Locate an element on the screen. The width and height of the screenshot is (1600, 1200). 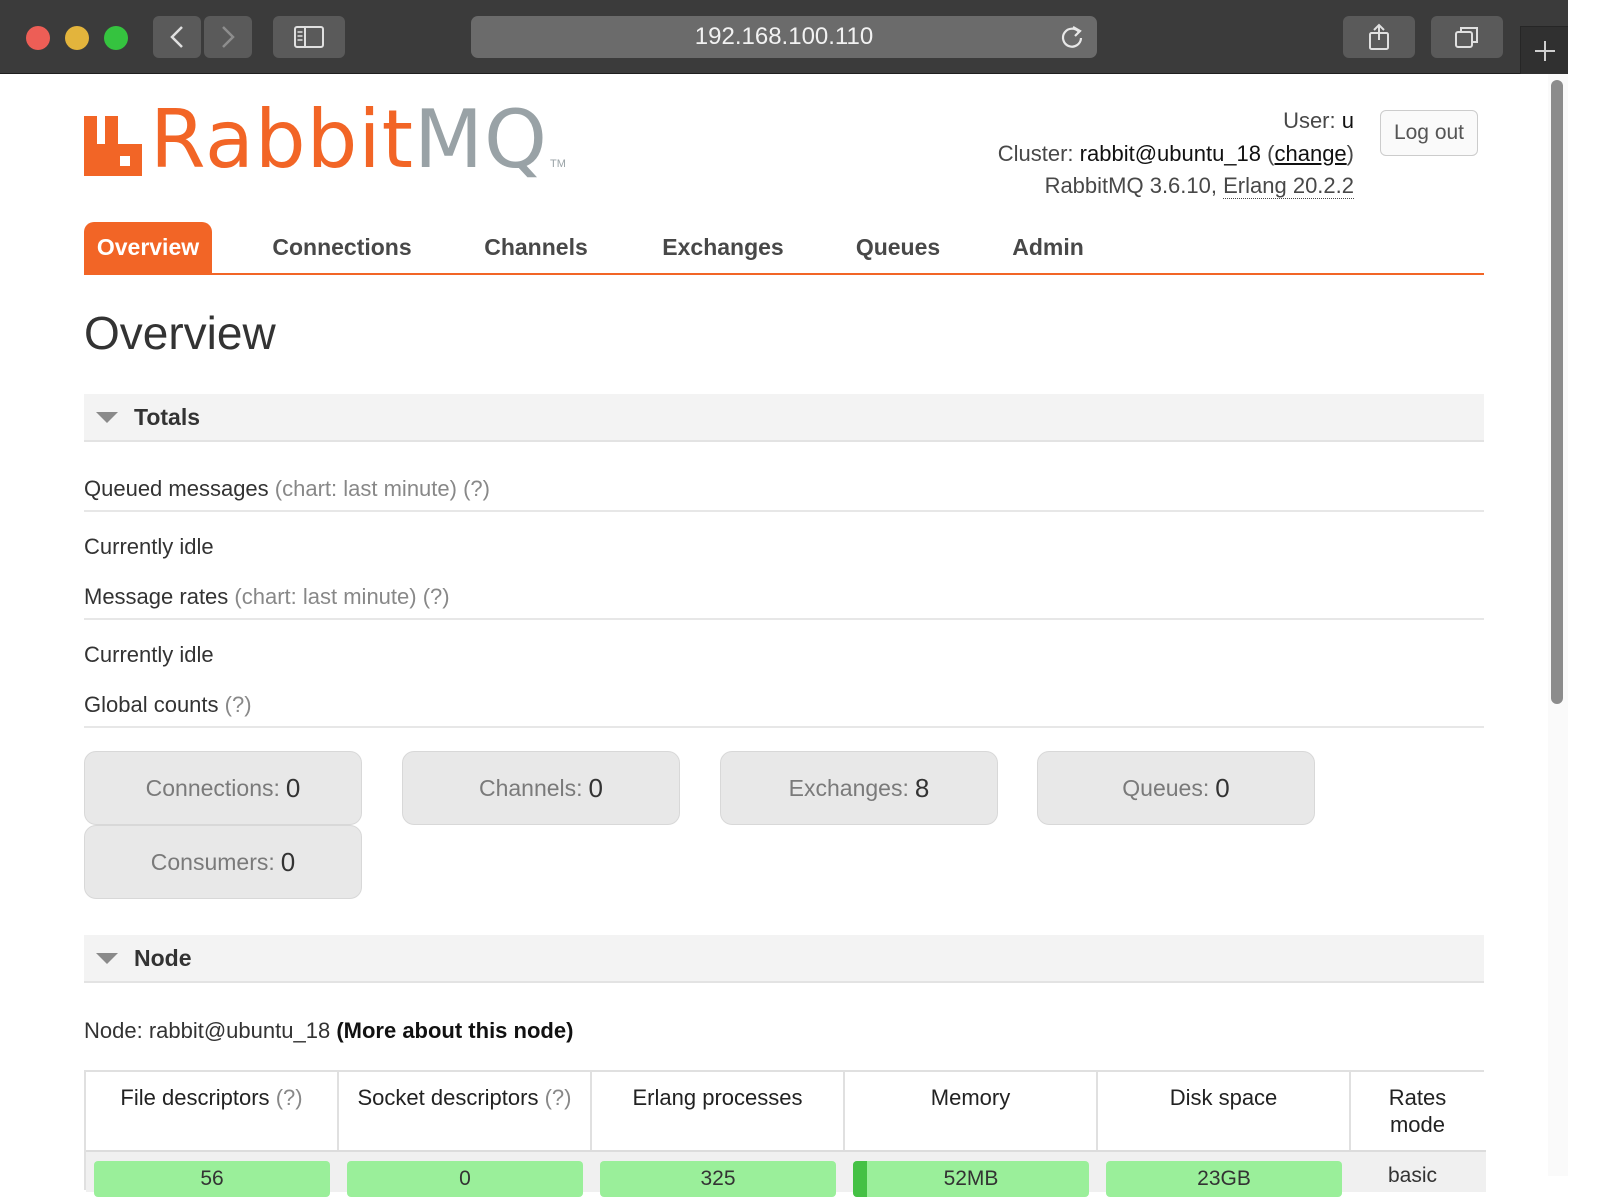
connections-count-box: Connections: 0 is located at coordinates (223, 788).